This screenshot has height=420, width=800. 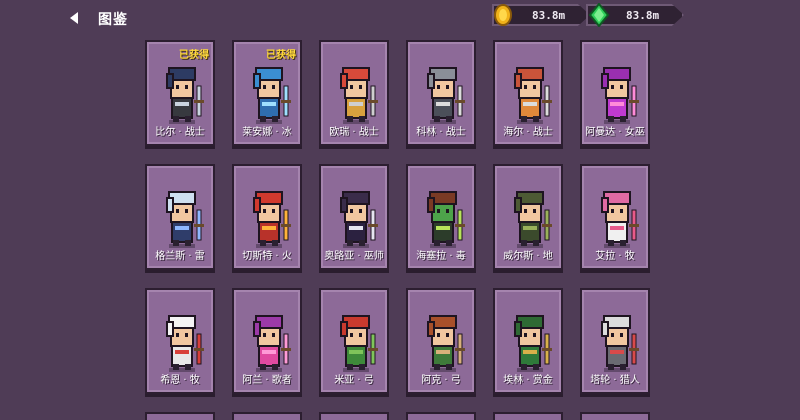 I want to click on hero-card: 威尔斯 · 地, so click(x=528, y=217).